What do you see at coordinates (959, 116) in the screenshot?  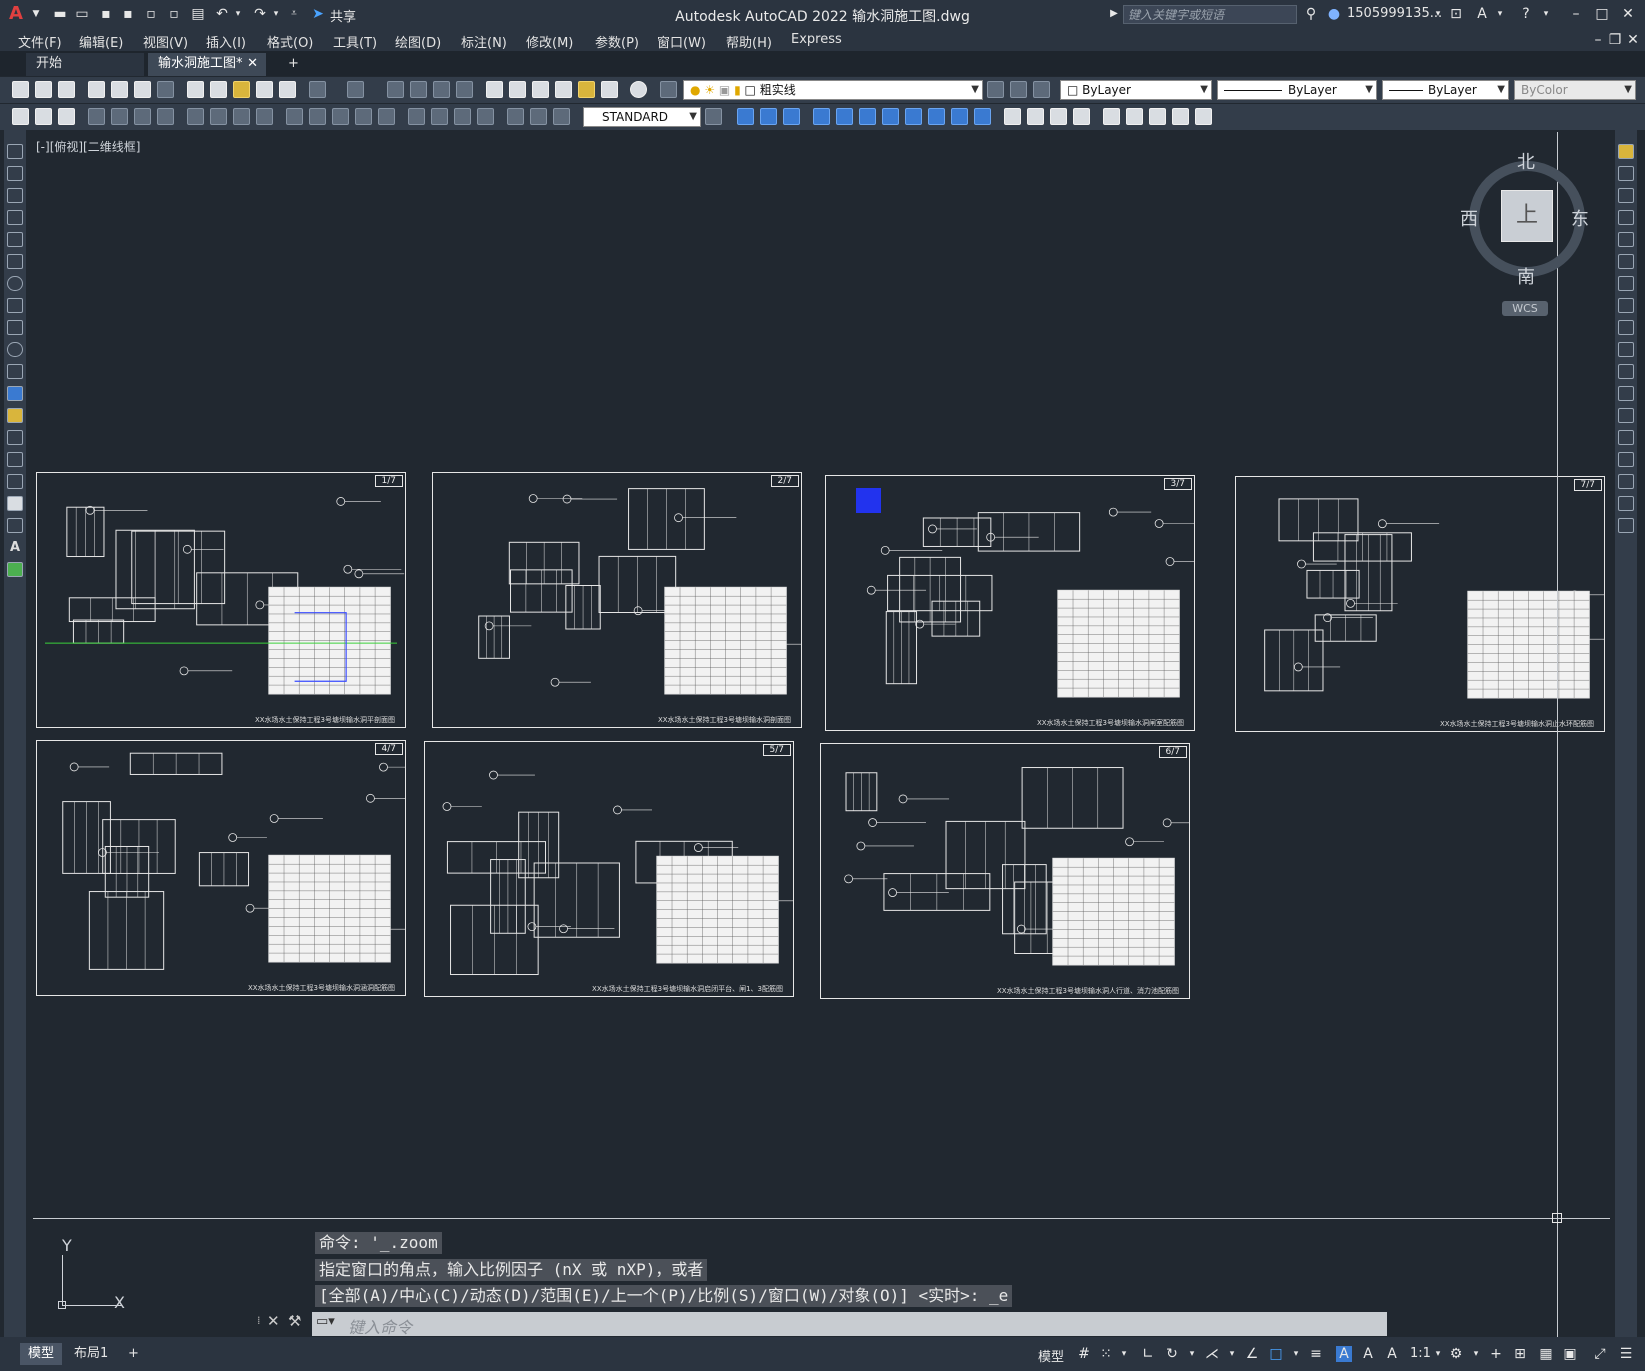 I see `snap-extension-icon` at bounding box center [959, 116].